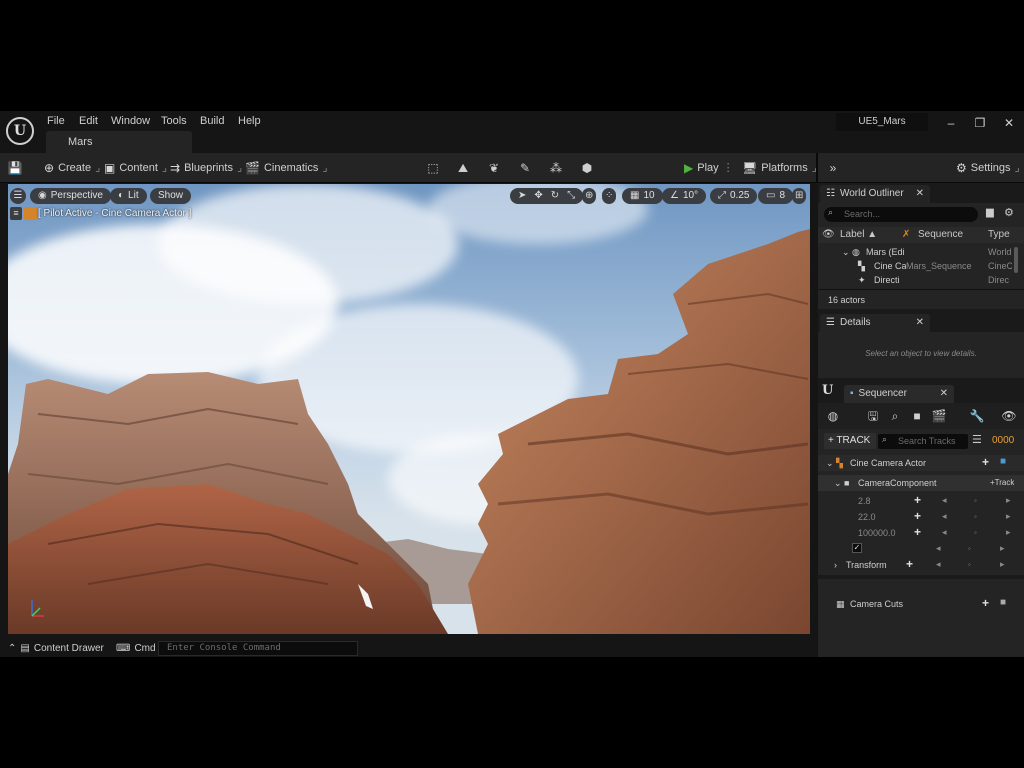 This screenshot has height=768, width=1024. Describe the element at coordinates (875, 323) in the screenshot. I see `tab-details: ☰ Details ✕` at that location.